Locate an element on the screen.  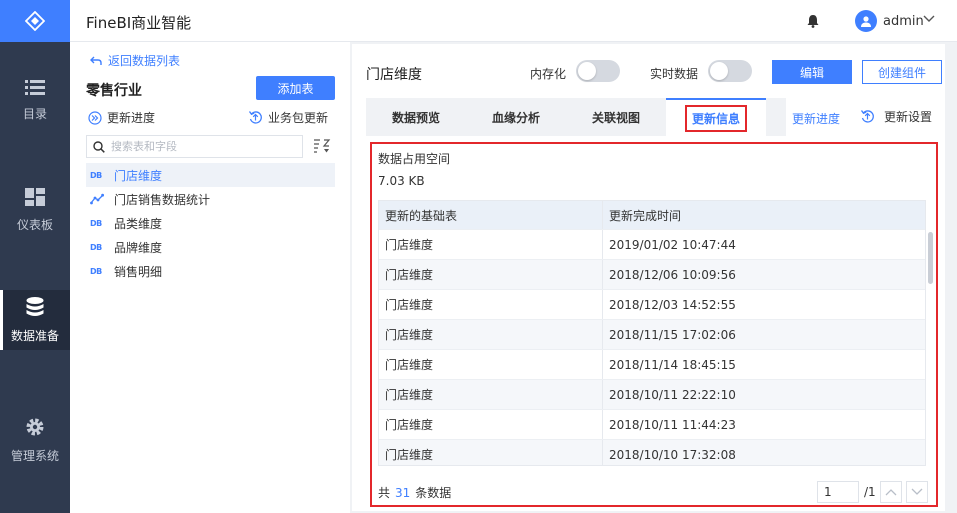
realtime-label: 实时数据 is located at coordinates (674, 74).